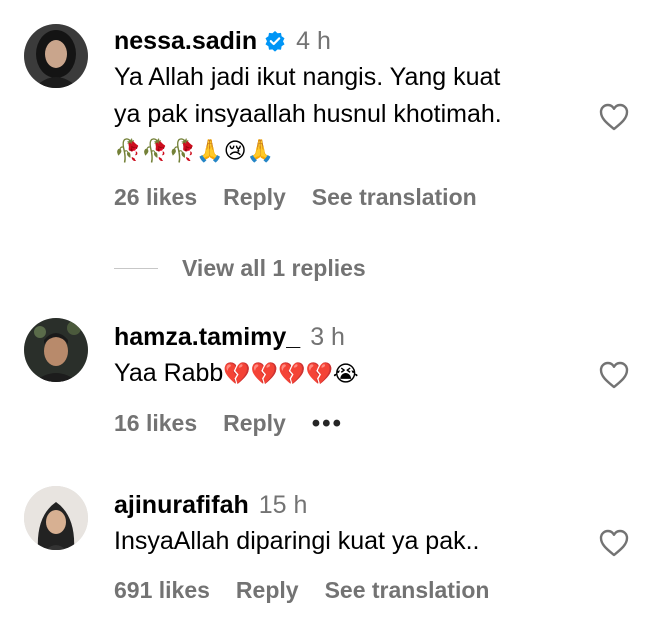  What do you see at coordinates (169, 373) in the screenshot?
I see `comment-text-line: Yaa Rabb` at bounding box center [169, 373].